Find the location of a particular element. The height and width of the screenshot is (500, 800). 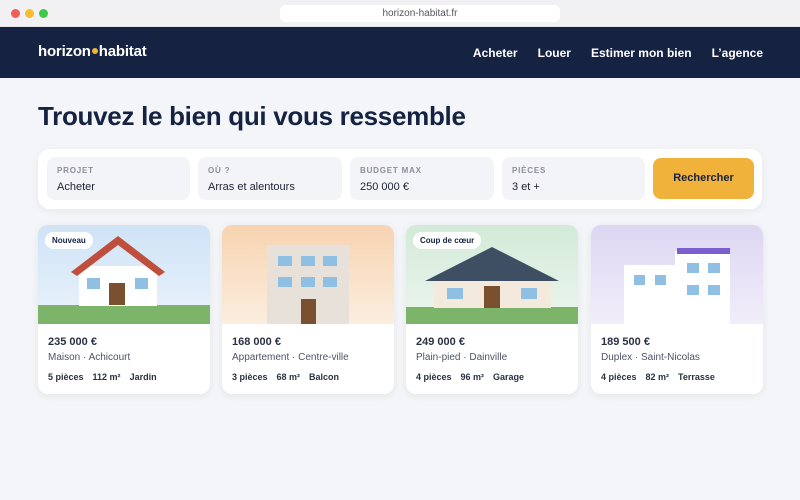

listing-location: Appartement · Centre-ville is located at coordinates (290, 357).